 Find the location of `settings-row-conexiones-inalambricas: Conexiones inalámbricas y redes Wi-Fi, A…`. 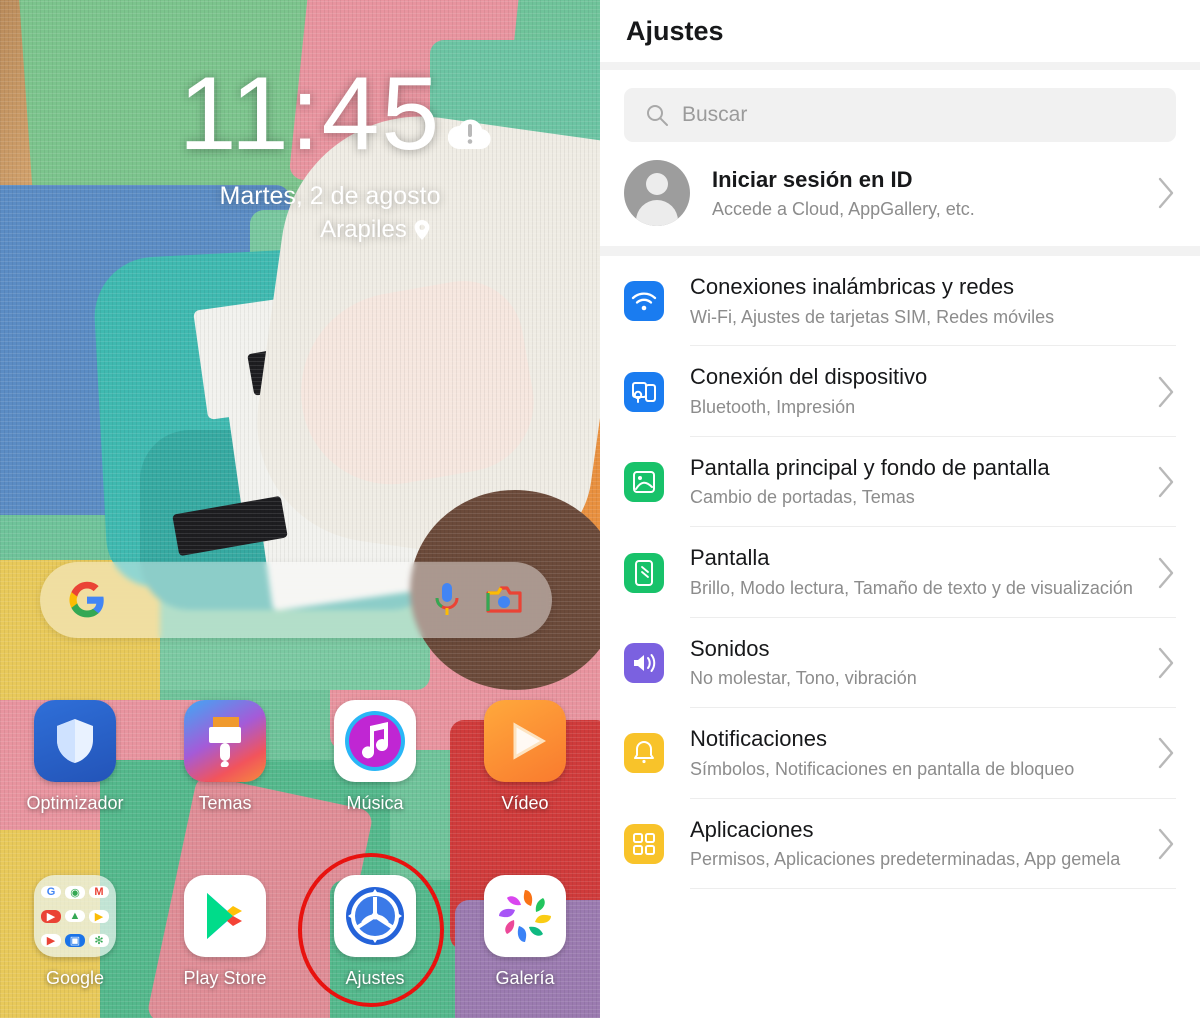

settings-row-conexiones-inalambricas: Conexiones inalámbricas y redes Wi-Fi, A… is located at coordinates (900, 301).